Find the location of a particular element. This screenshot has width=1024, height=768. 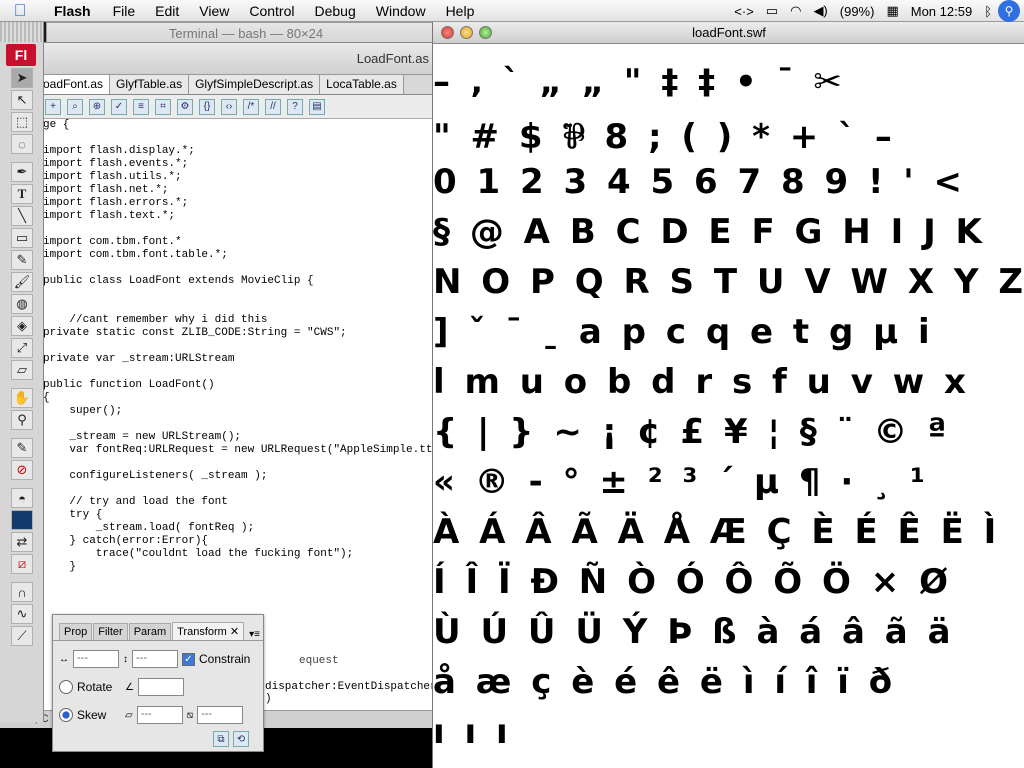

eyedropper-icon: ⤢ is located at coordinates (22, 348).